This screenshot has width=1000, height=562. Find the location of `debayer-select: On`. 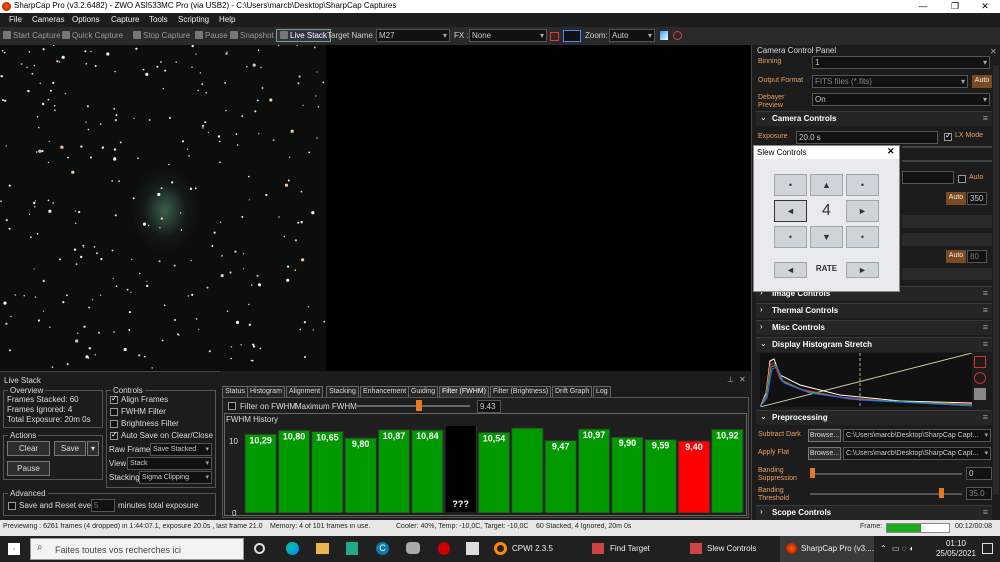

debayer-select: On is located at coordinates (901, 99).